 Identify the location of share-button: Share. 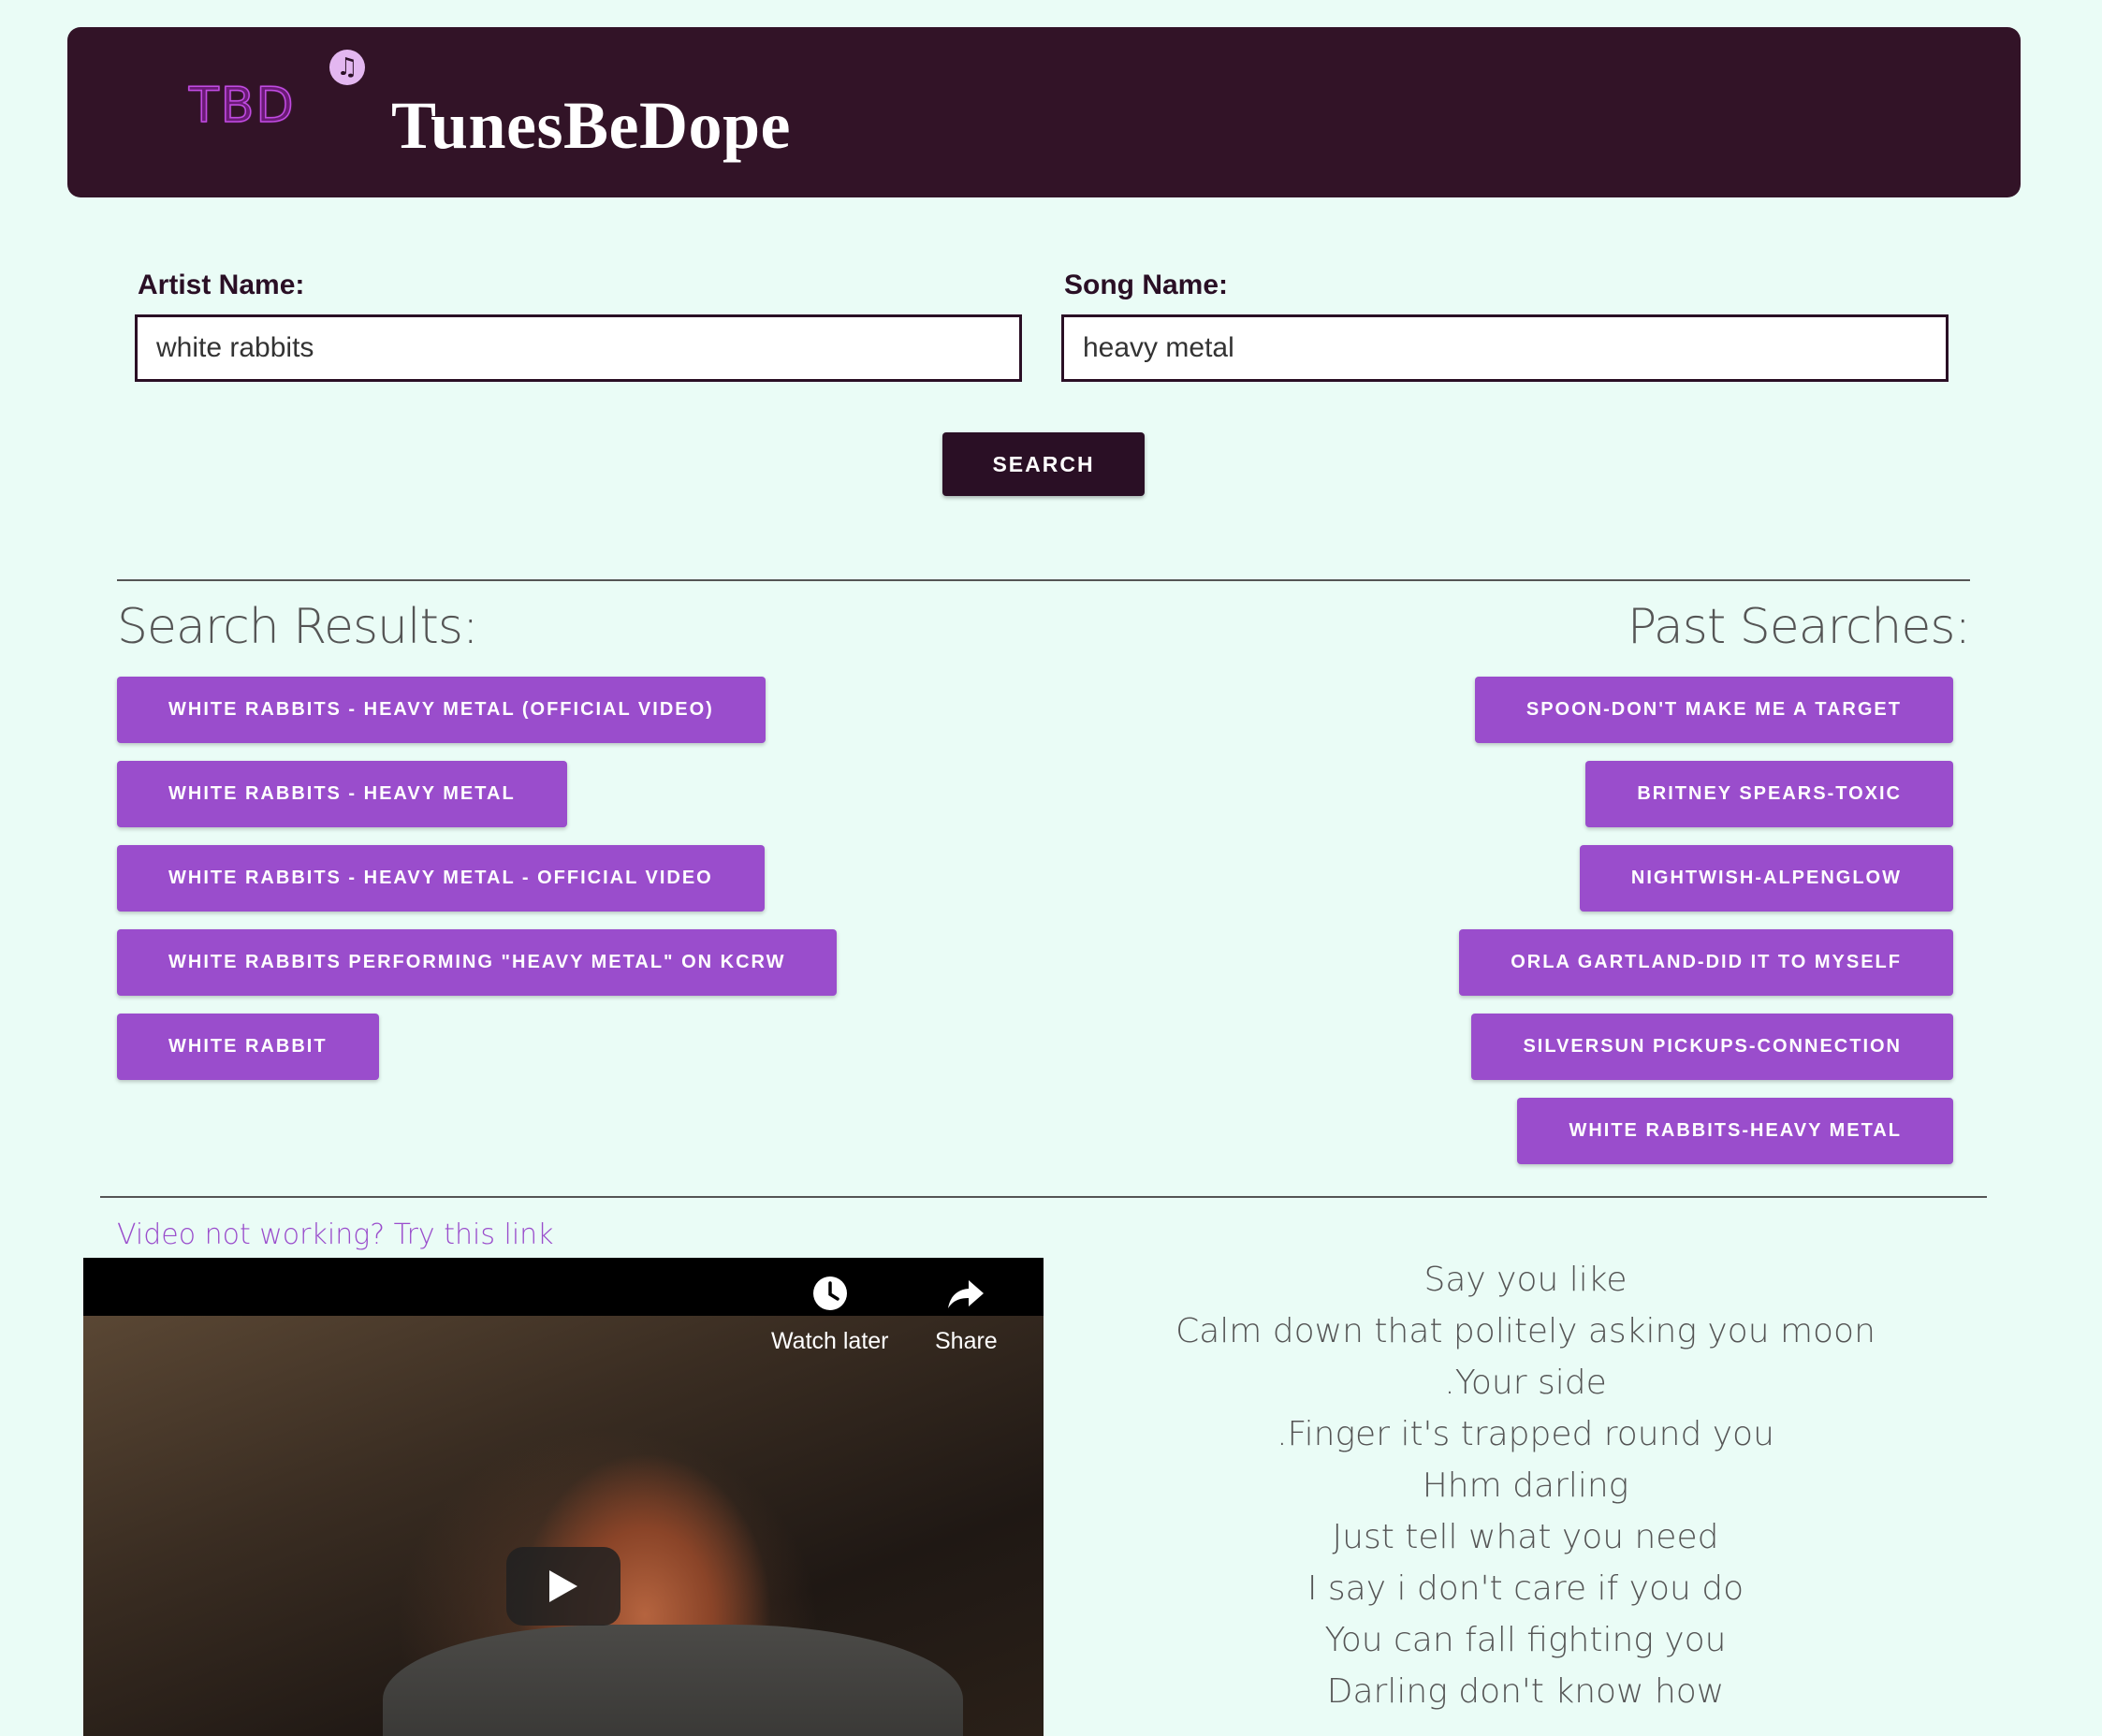
(966, 1315).